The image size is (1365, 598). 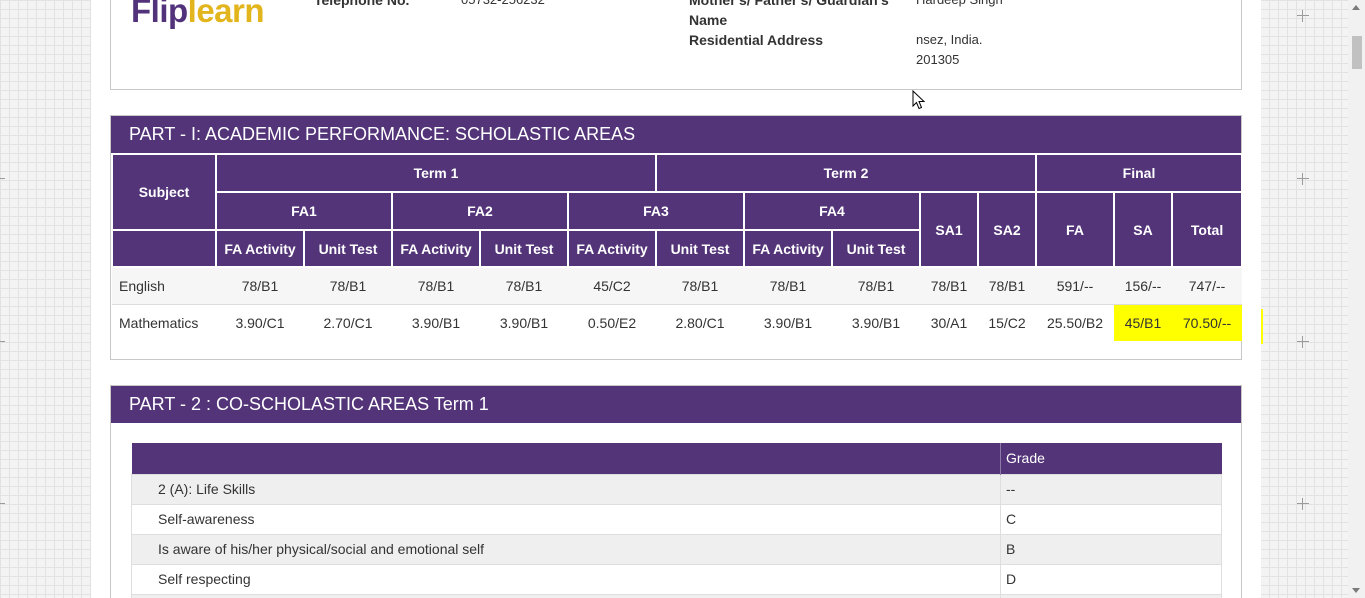 I want to click on subject-header: Subject, so click(x=164, y=192).